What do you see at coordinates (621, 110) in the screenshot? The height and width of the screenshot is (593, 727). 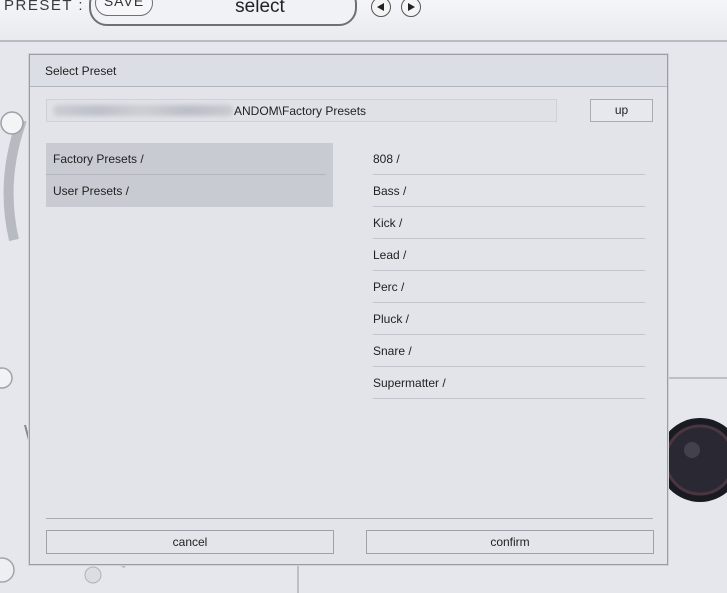 I see `up-button: up` at bounding box center [621, 110].